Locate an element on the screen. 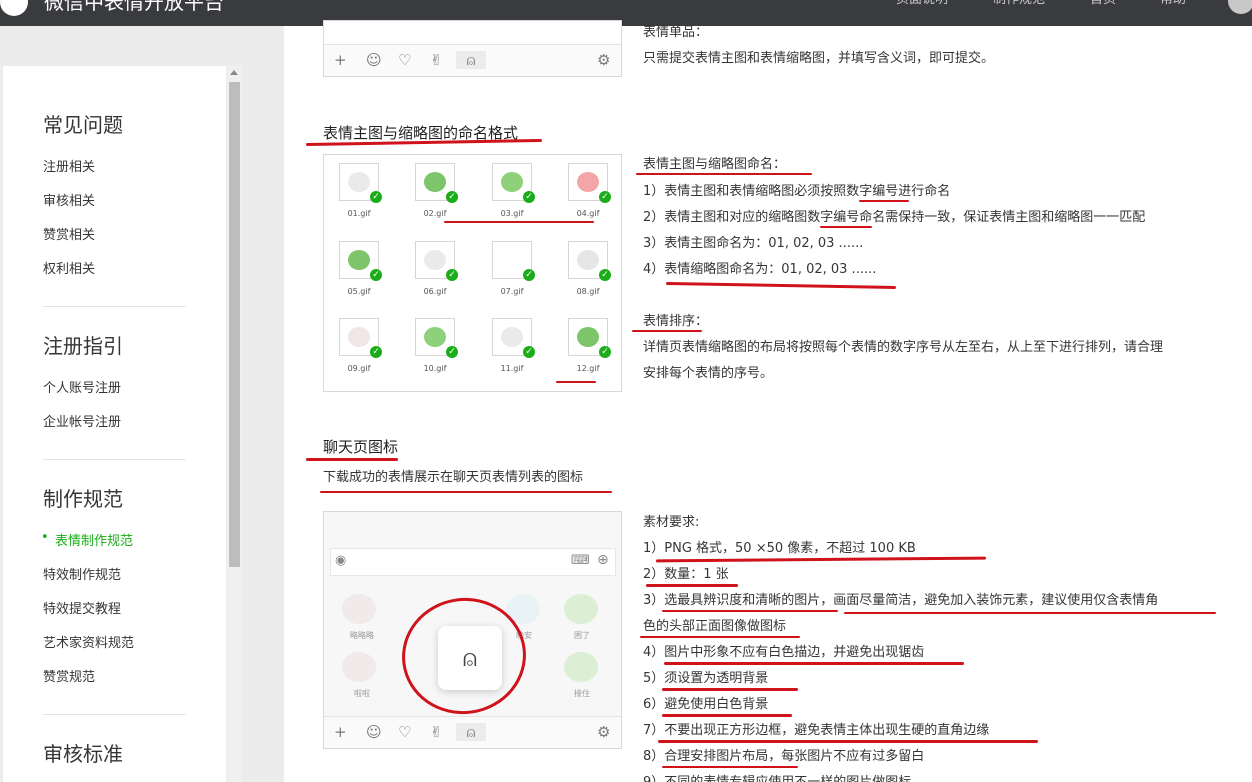 The image size is (1252, 782). sidebar-group-register-guide: 注册指引 is located at coordinates (83, 344).